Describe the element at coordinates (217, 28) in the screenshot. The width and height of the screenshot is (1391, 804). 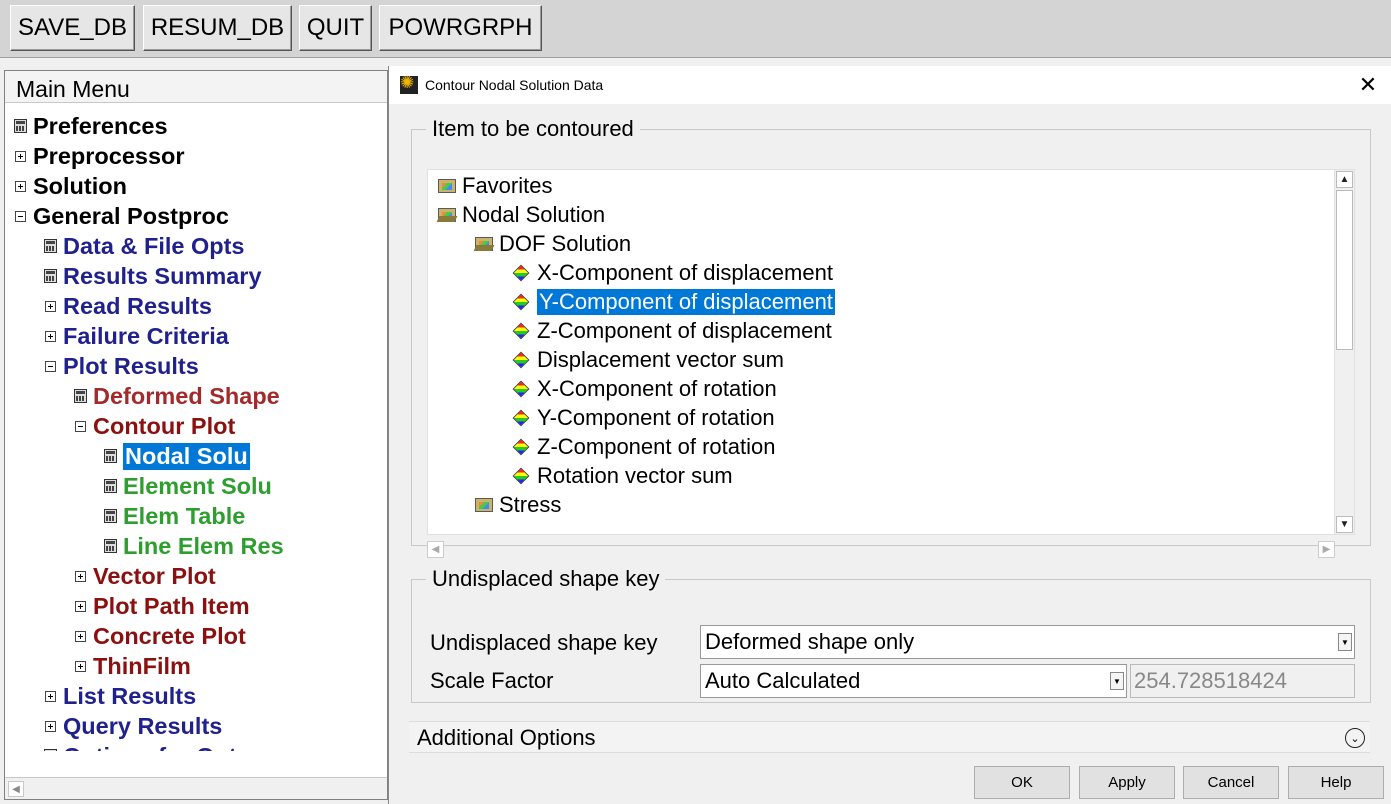
I see `resume-db-button: RESUM_DB` at that location.